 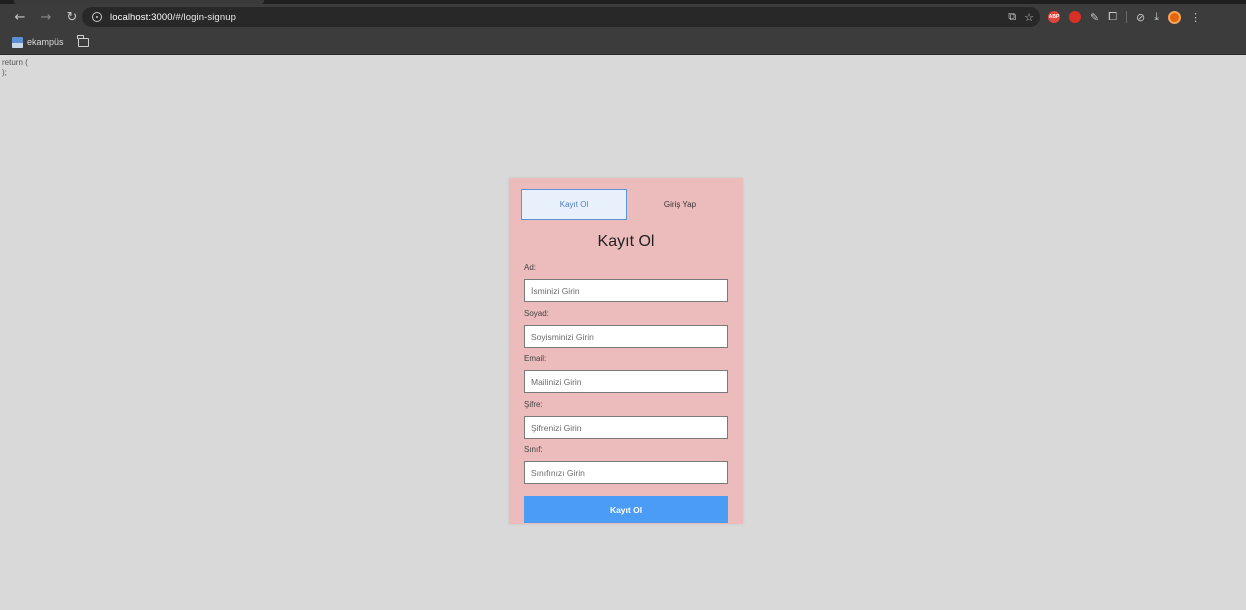 I want to click on auth-tabs: Kayıt Ol Giriş Yap, so click(x=627, y=204).